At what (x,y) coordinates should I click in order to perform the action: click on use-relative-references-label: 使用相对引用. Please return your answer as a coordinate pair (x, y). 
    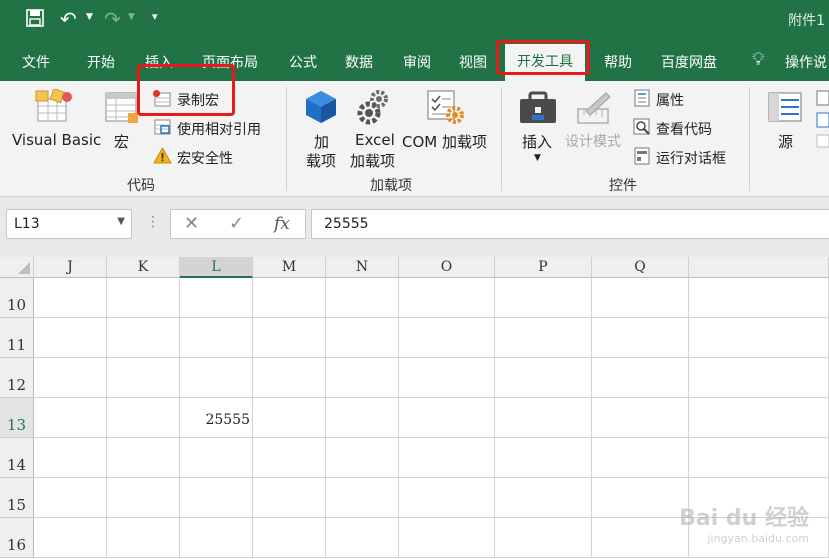
    Looking at the image, I should click on (219, 129).